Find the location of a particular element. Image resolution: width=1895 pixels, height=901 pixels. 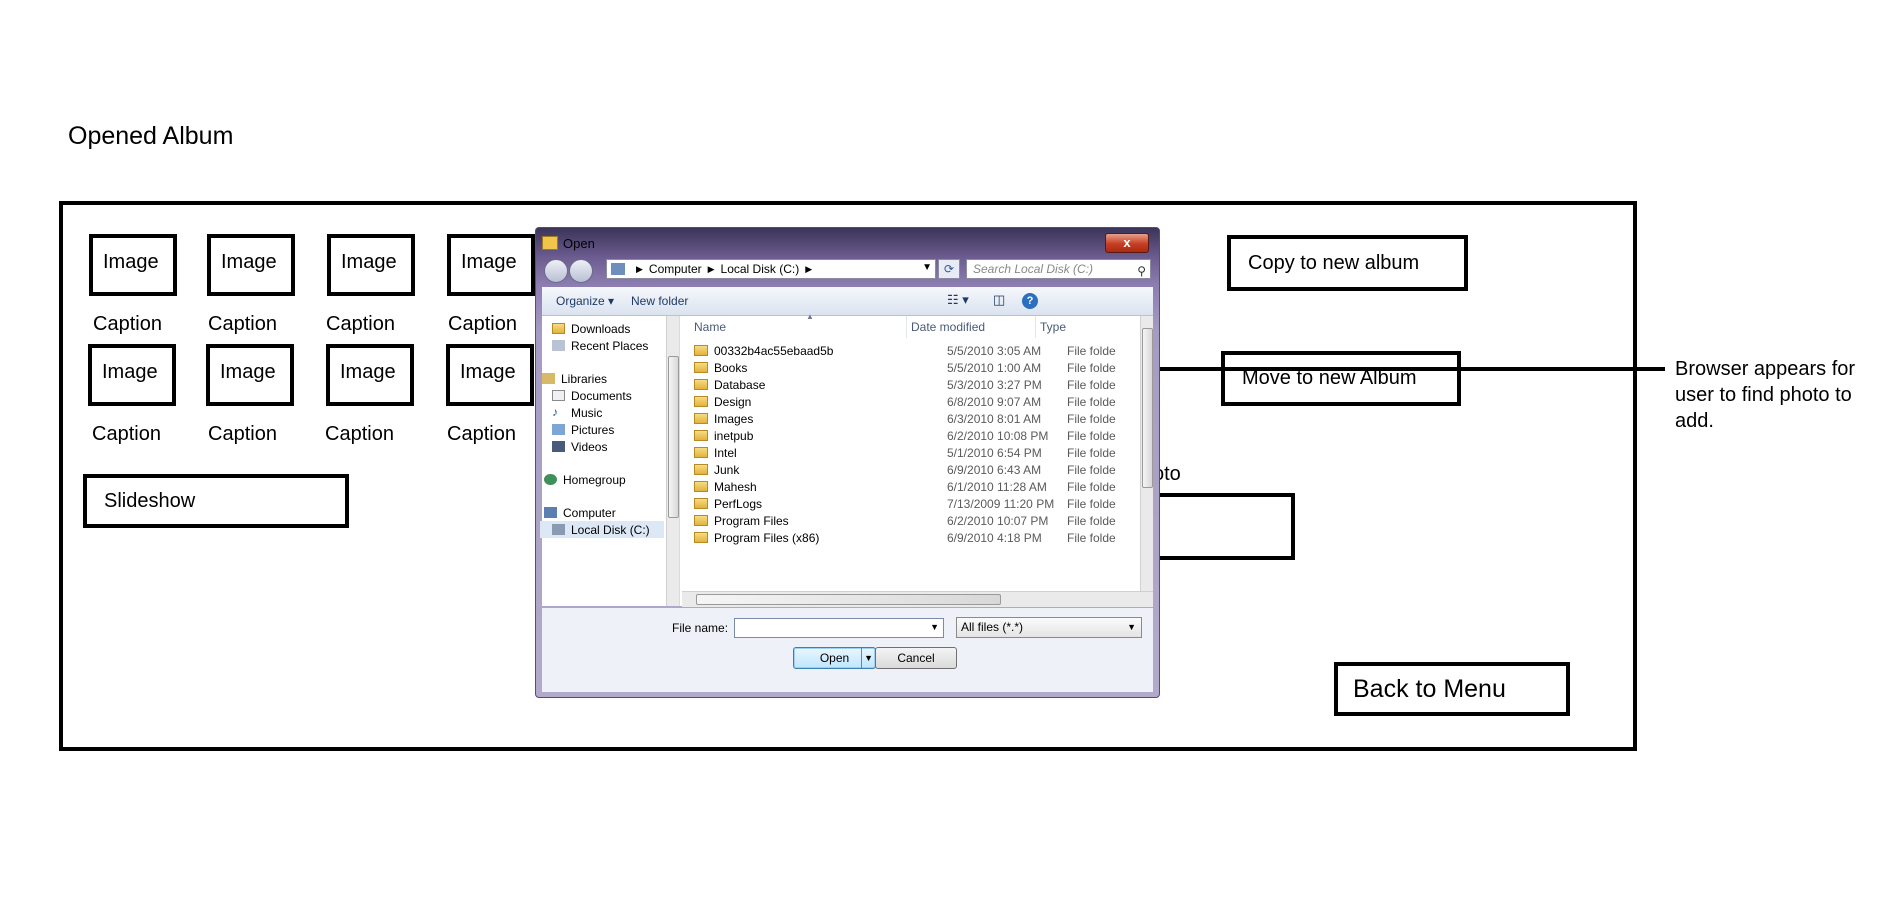

file-name-cell: Program Files (x86) is located at coordinates (767, 537).